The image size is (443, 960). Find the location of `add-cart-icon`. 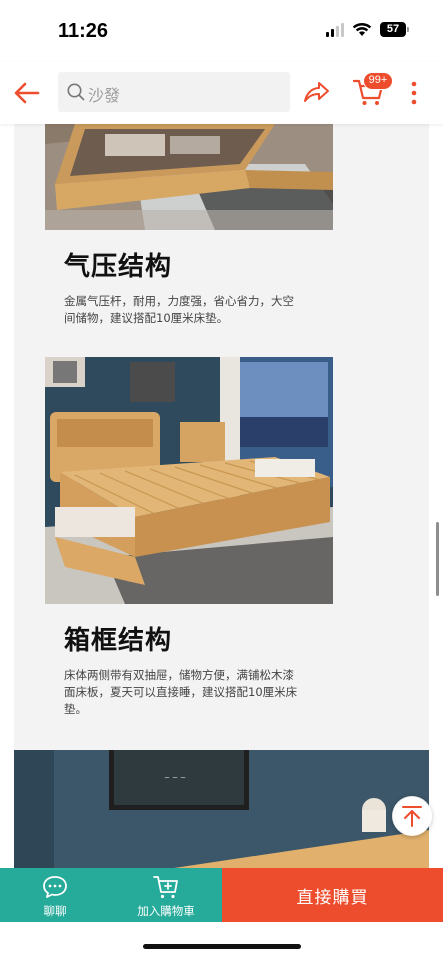

add-cart-icon is located at coordinates (165, 887).